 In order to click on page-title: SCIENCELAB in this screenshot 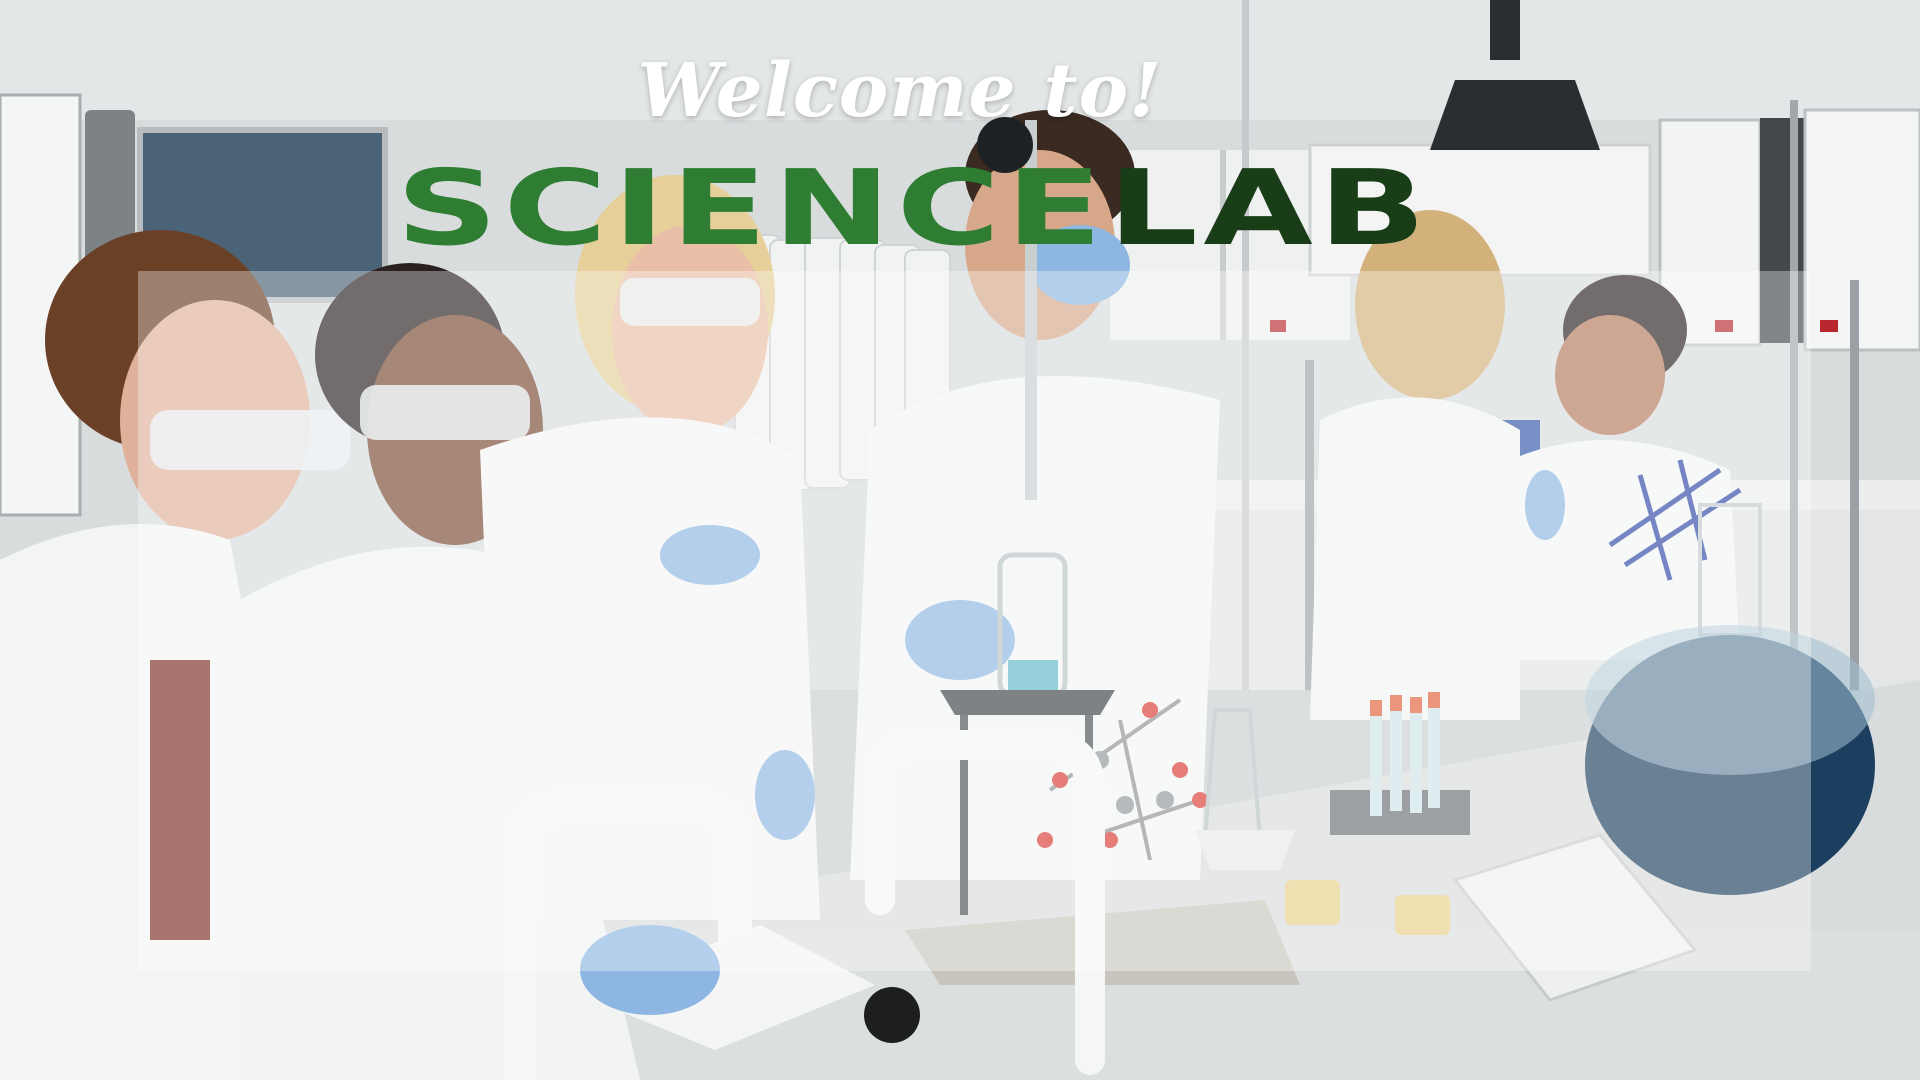, I will do `click(914, 208)`.